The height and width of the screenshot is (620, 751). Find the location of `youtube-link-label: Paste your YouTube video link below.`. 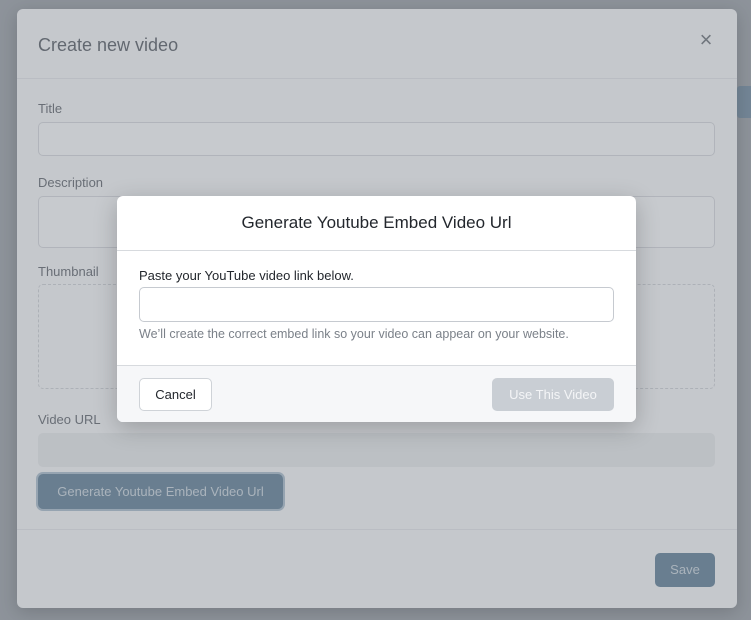

youtube-link-label: Paste your YouTube video link below. is located at coordinates (246, 275).